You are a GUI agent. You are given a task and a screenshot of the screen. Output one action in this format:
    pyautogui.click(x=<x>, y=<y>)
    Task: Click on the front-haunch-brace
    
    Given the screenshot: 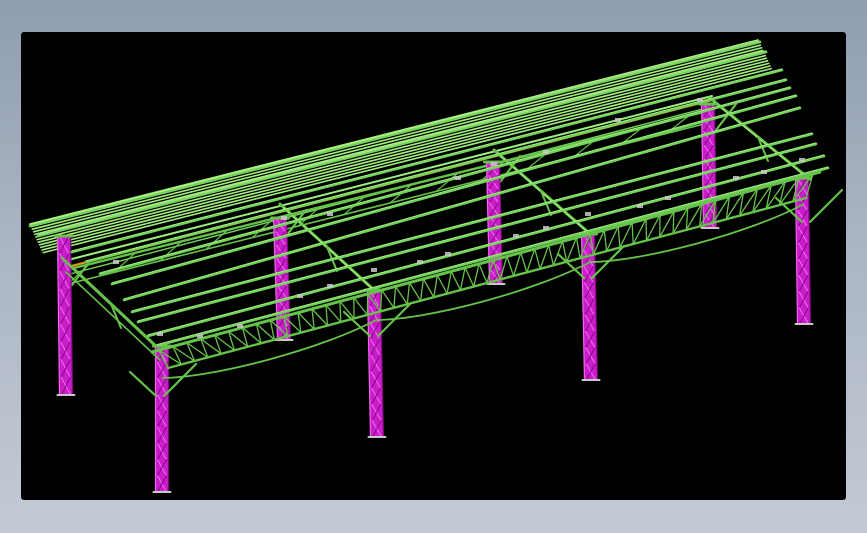 What is the action you would take?
    pyautogui.click(x=269, y=349)
    